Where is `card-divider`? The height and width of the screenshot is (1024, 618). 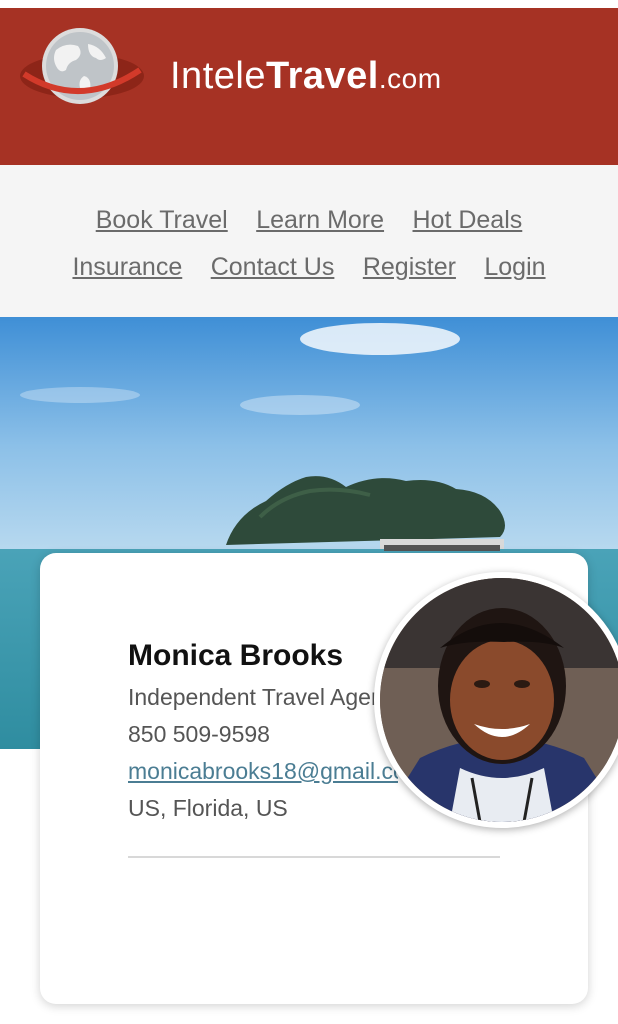 card-divider is located at coordinates (314, 857).